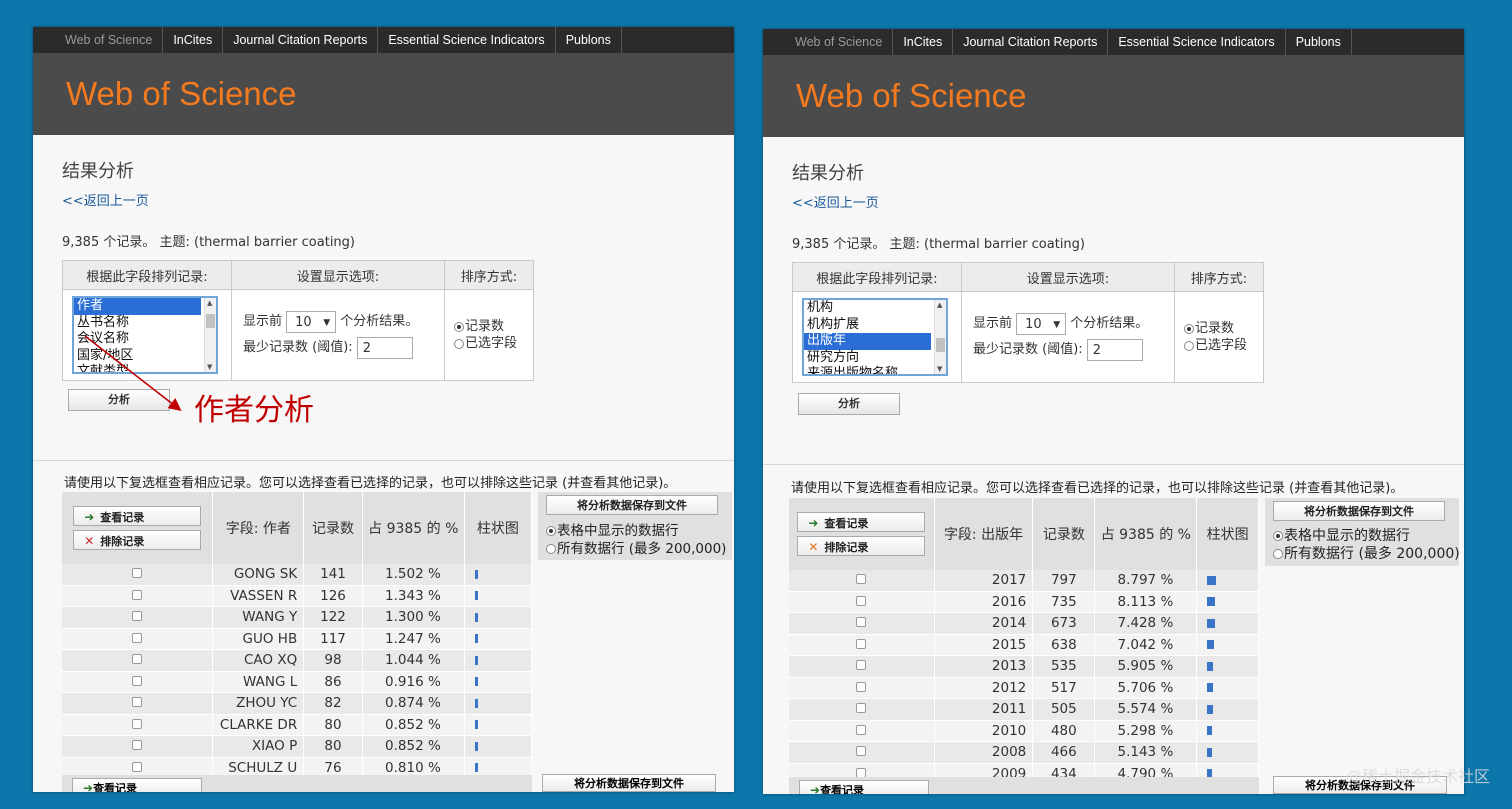 Image resolution: width=1512 pixels, height=809 pixels. Describe the element at coordinates (297, 703) in the screenshot. I see `table-row: ZHOU YC 82 0.874 %` at that location.